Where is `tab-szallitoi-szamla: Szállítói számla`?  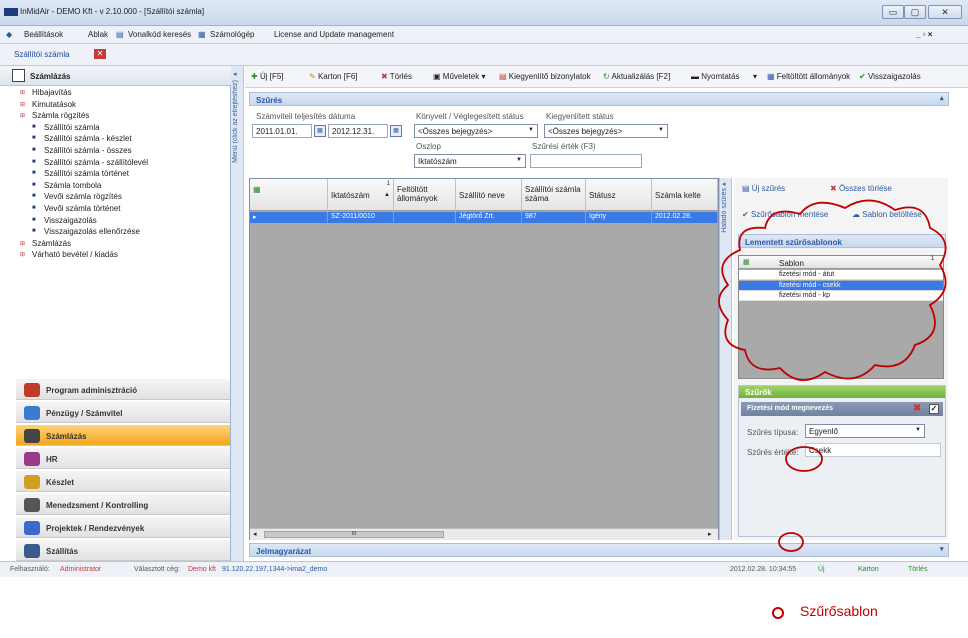
tab-szallitoi-szamla: Szállítói számla is located at coordinates (42, 54).